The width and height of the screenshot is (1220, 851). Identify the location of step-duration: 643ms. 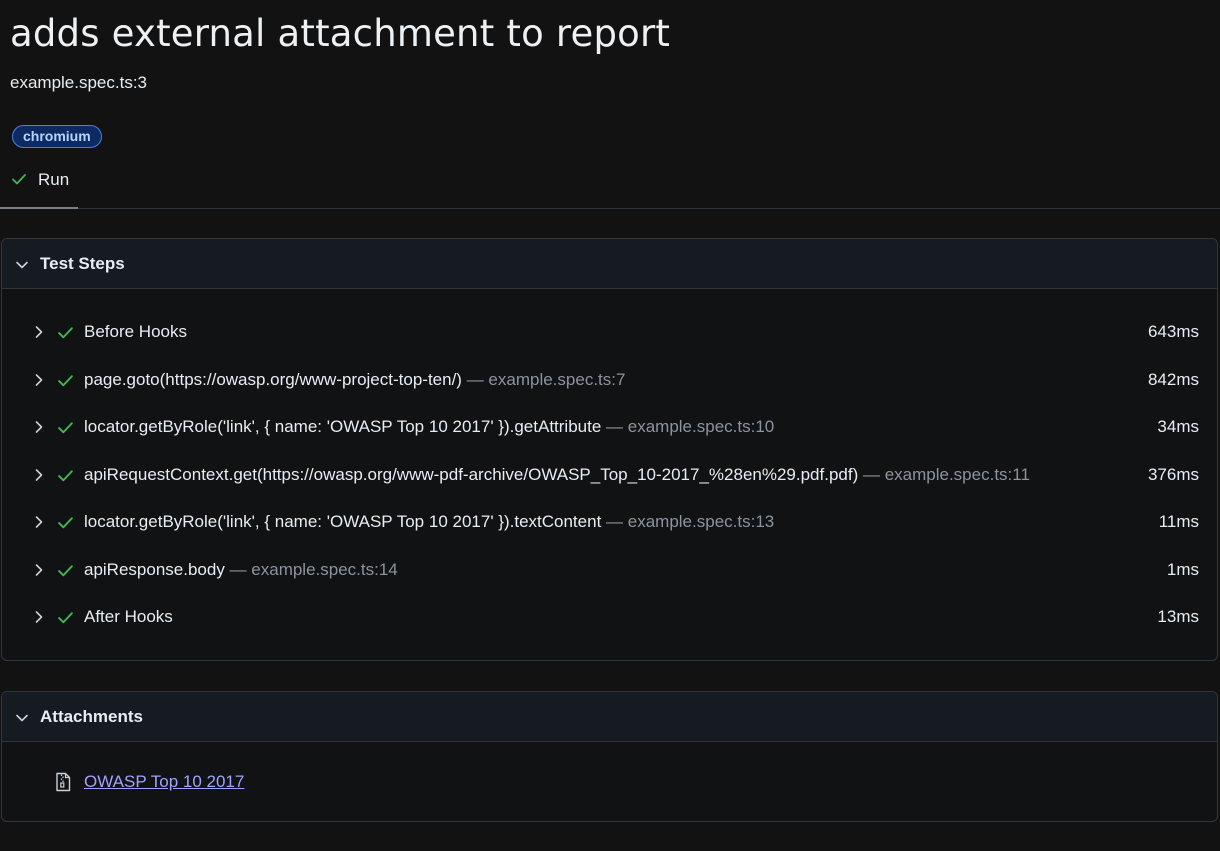
(1173, 331).